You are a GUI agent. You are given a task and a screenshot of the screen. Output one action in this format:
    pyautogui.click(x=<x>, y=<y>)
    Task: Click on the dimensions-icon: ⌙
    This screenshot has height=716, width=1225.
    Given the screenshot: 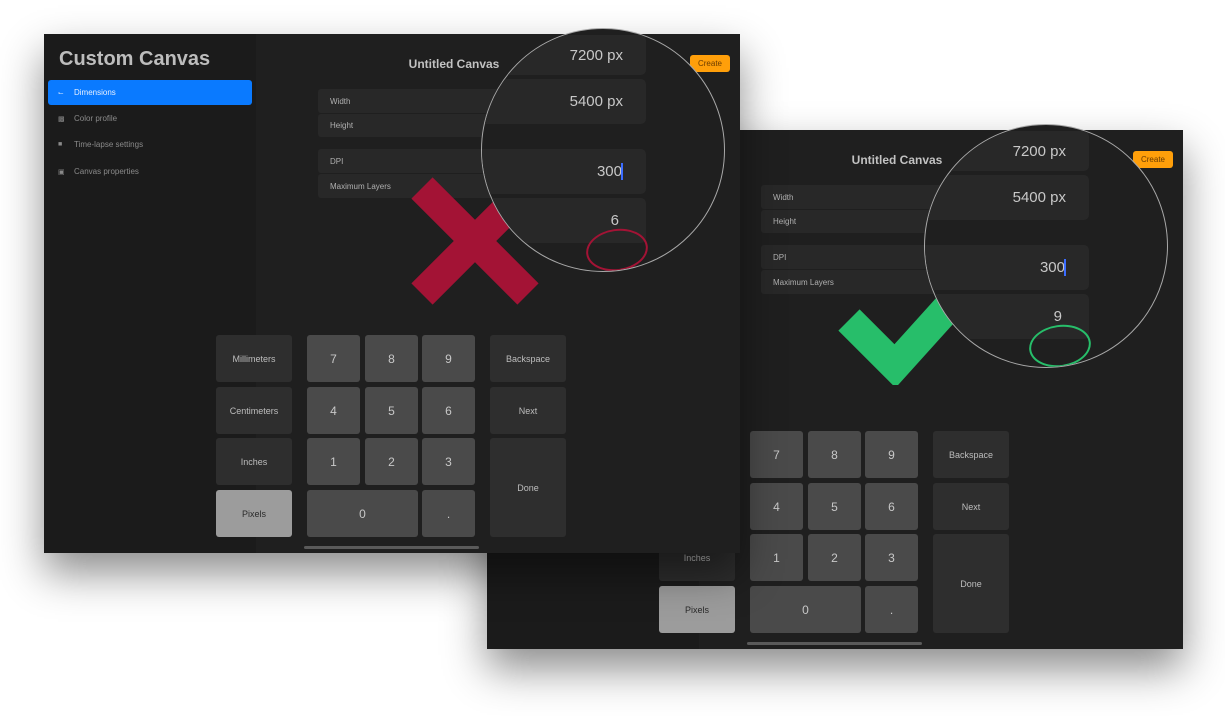 What is the action you would take?
    pyautogui.click(x=61, y=93)
    